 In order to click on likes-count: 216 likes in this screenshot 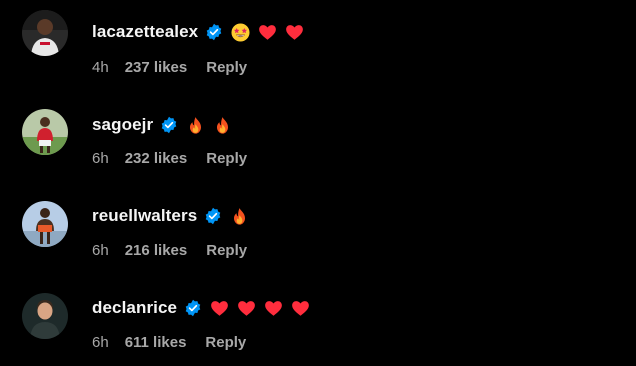, I will do `click(156, 250)`.